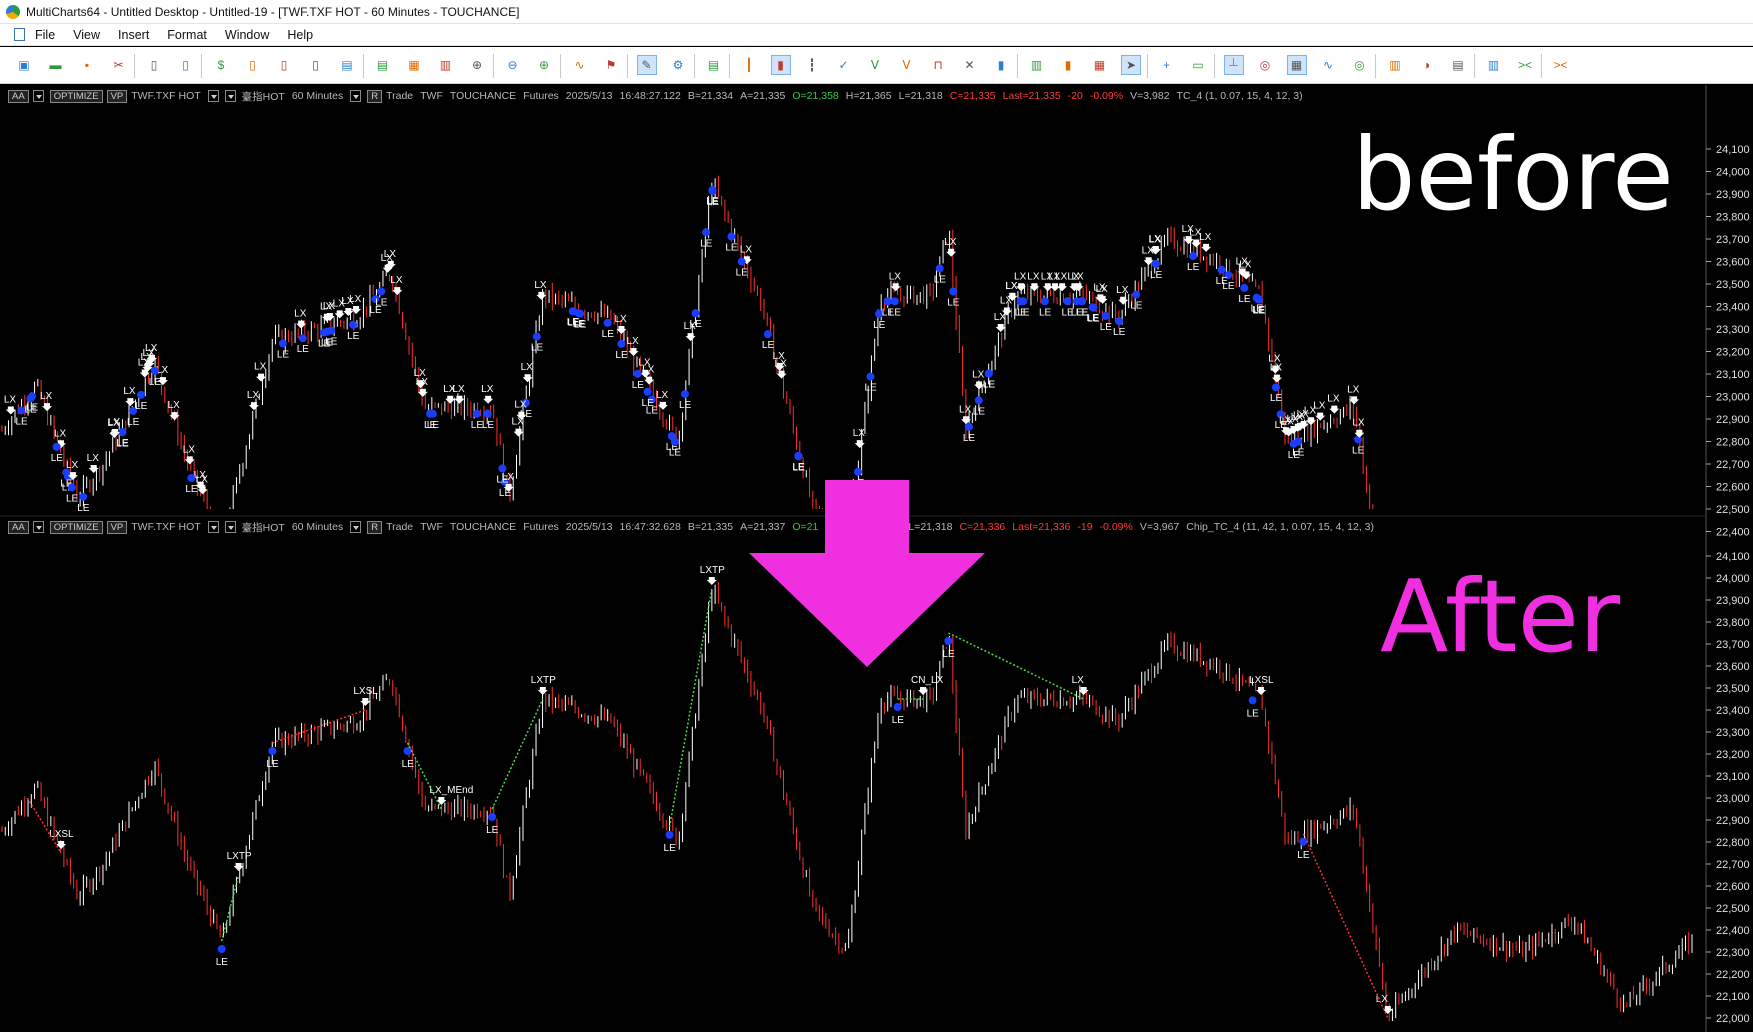  What do you see at coordinates (1100, 65) in the screenshot?
I see `profile-icon: ▦` at bounding box center [1100, 65].